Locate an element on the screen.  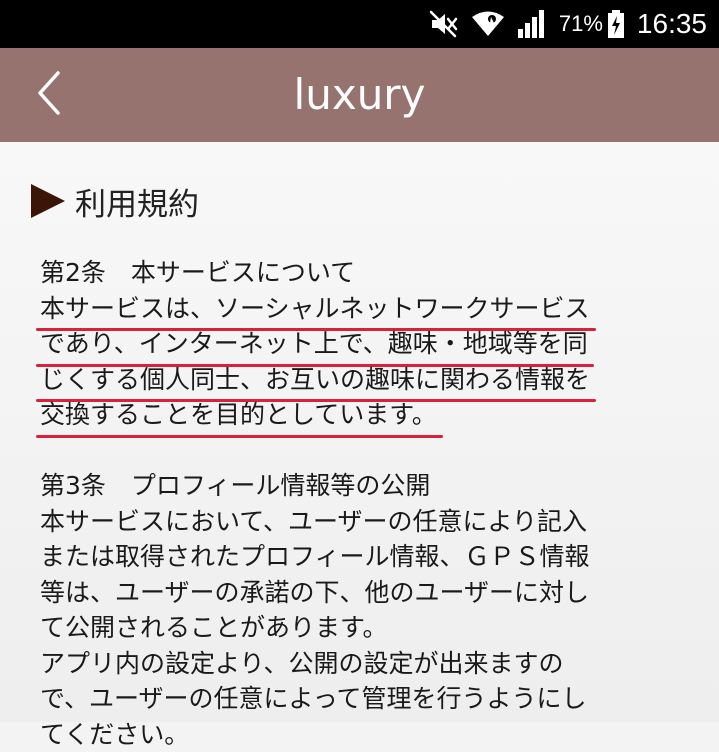
back-button is located at coordinates (49, 95).